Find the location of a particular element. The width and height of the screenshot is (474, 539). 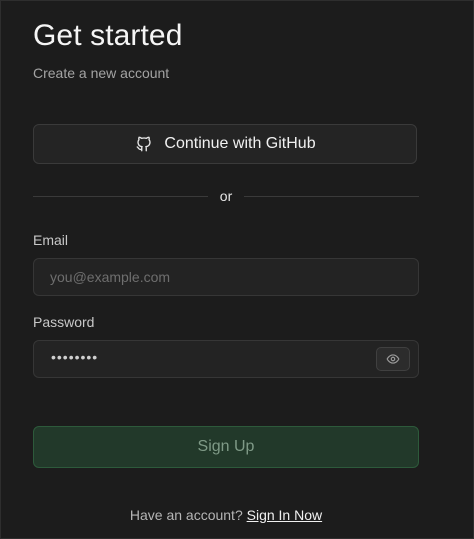

page-title: Get started is located at coordinates (108, 35).